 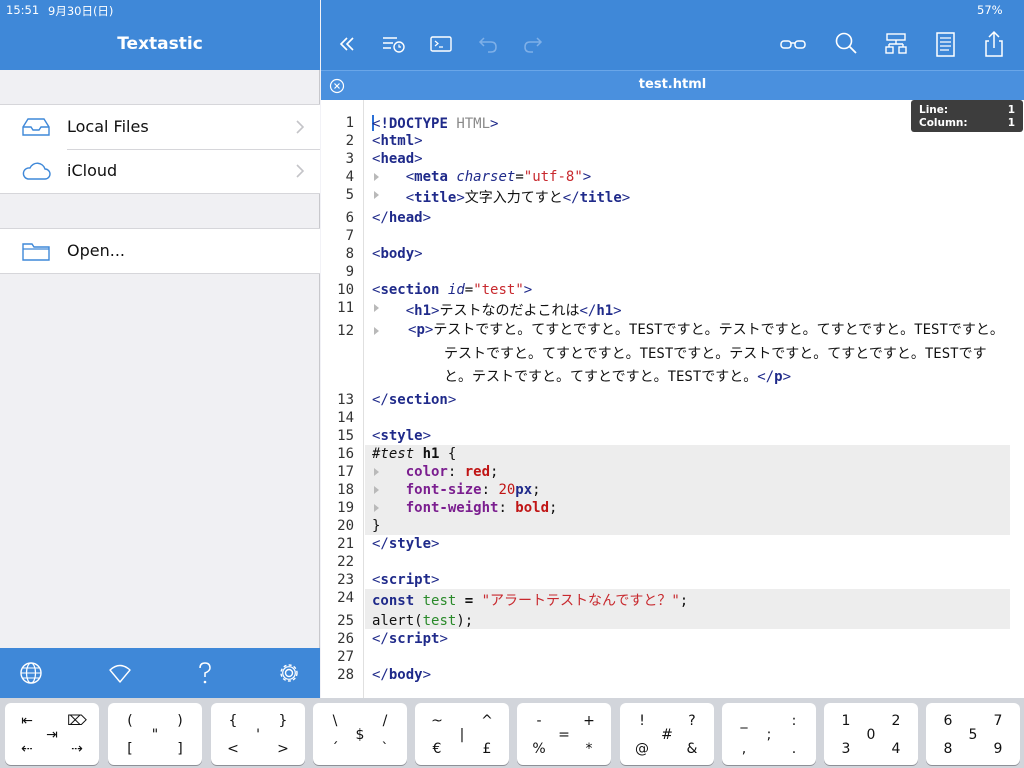 I want to click on key-char: £, so click(x=487, y=749).